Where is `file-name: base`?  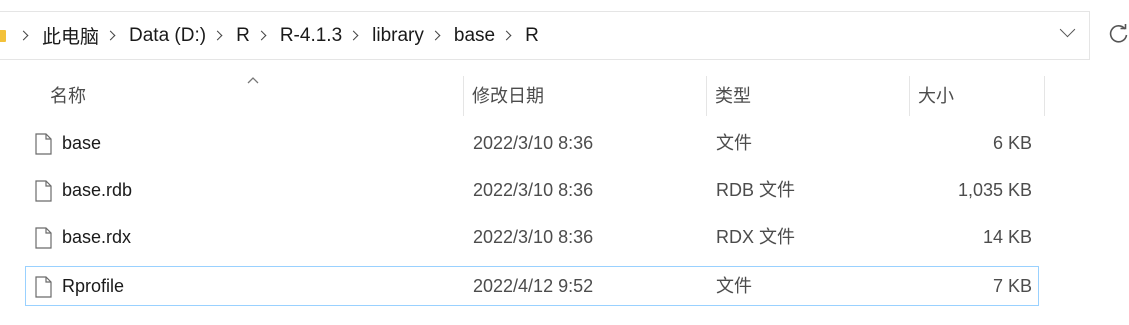
file-name: base is located at coordinates (82, 143).